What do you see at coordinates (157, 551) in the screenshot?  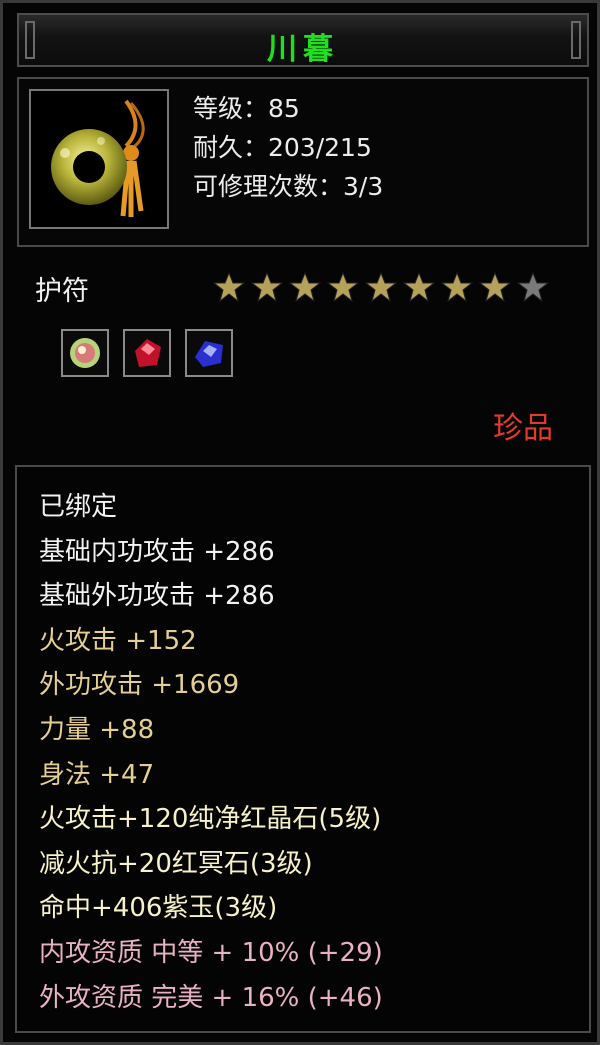 I see `stat-line: 基础内功攻击 +286` at bounding box center [157, 551].